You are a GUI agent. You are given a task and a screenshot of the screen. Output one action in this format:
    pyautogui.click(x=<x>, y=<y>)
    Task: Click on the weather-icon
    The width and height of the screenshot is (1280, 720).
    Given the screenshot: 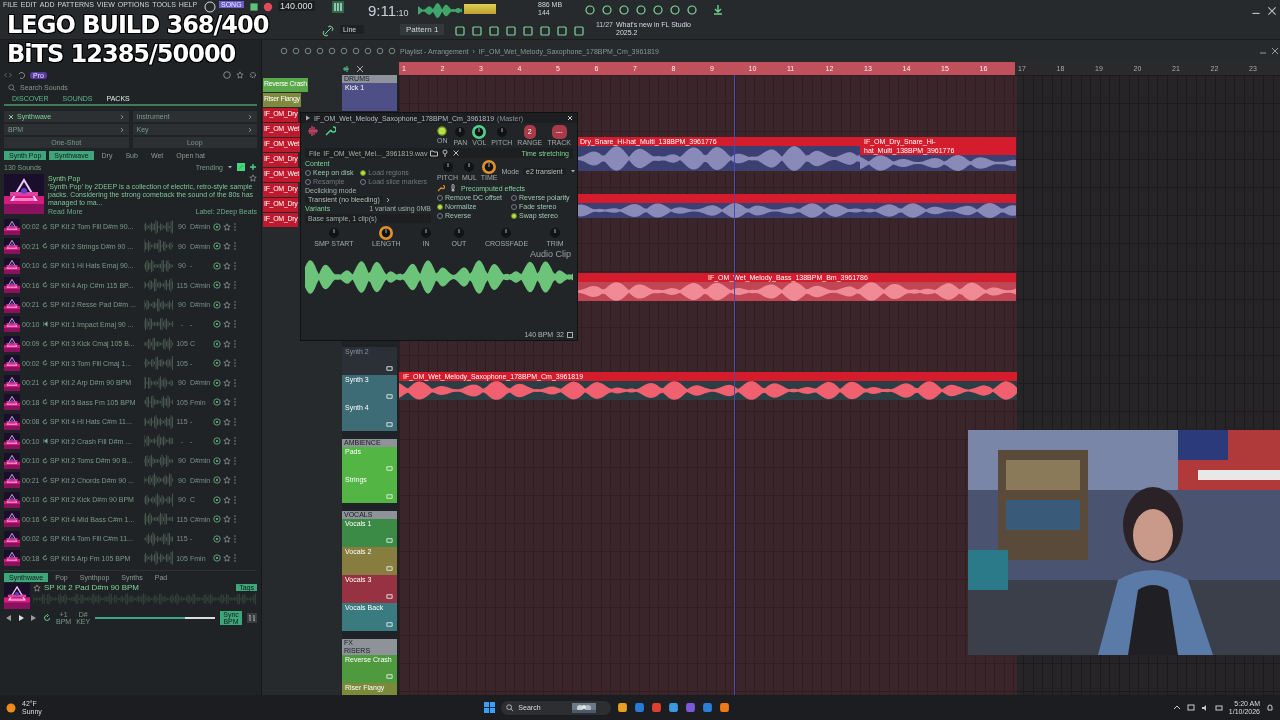 What is the action you would take?
    pyautogui.click(x=11, y=707)
    